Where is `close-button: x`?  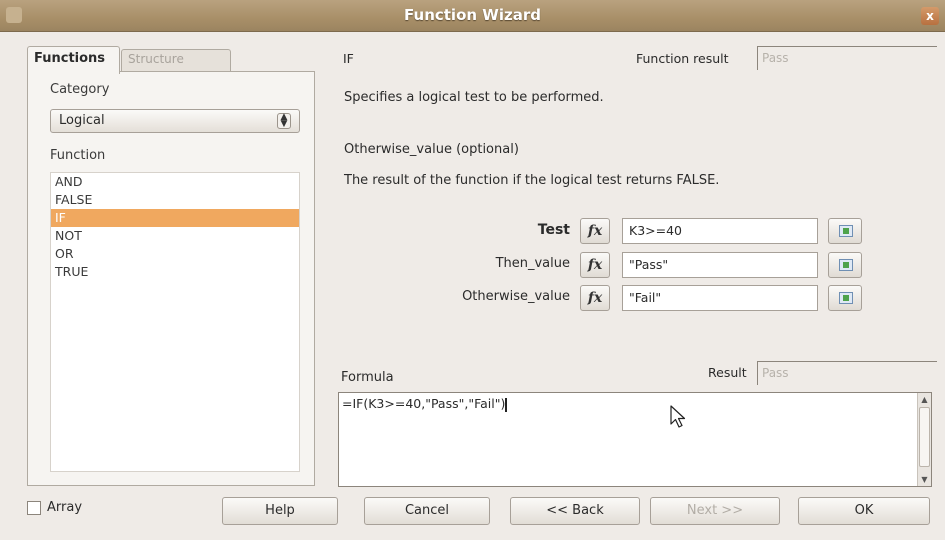 close-button: x is located at coordinates (930, 16).